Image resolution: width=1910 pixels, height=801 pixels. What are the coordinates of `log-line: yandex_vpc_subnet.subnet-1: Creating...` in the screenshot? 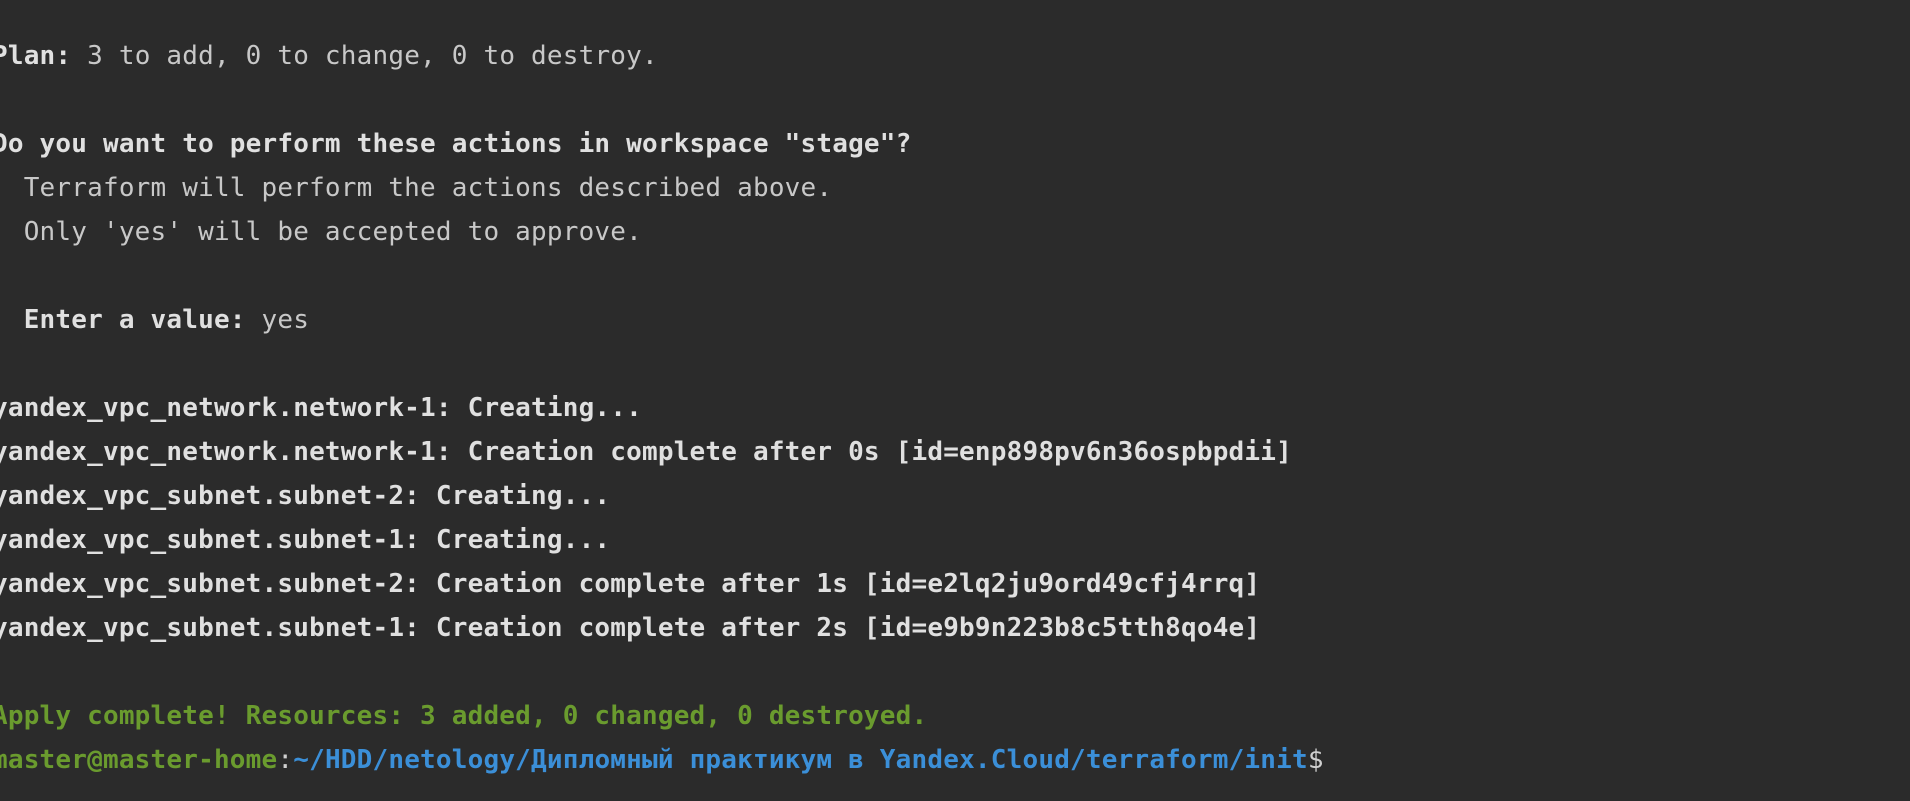 It's located at (305, 540).